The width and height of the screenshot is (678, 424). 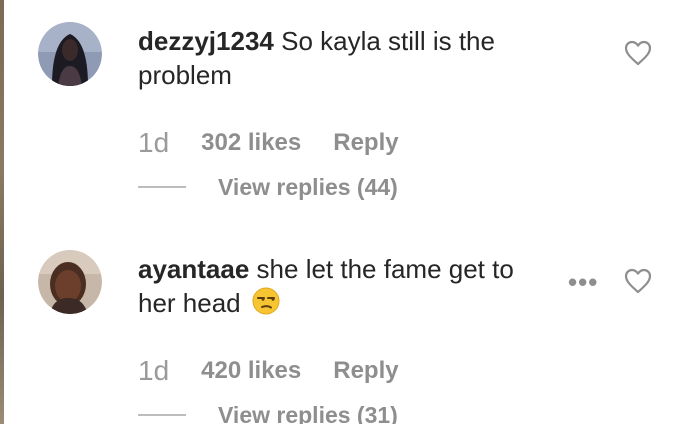 What do you see at coordinates (193, 269) in the screenshot?
I see `comment-username: ayantaae` at bounding box center [193, 269].